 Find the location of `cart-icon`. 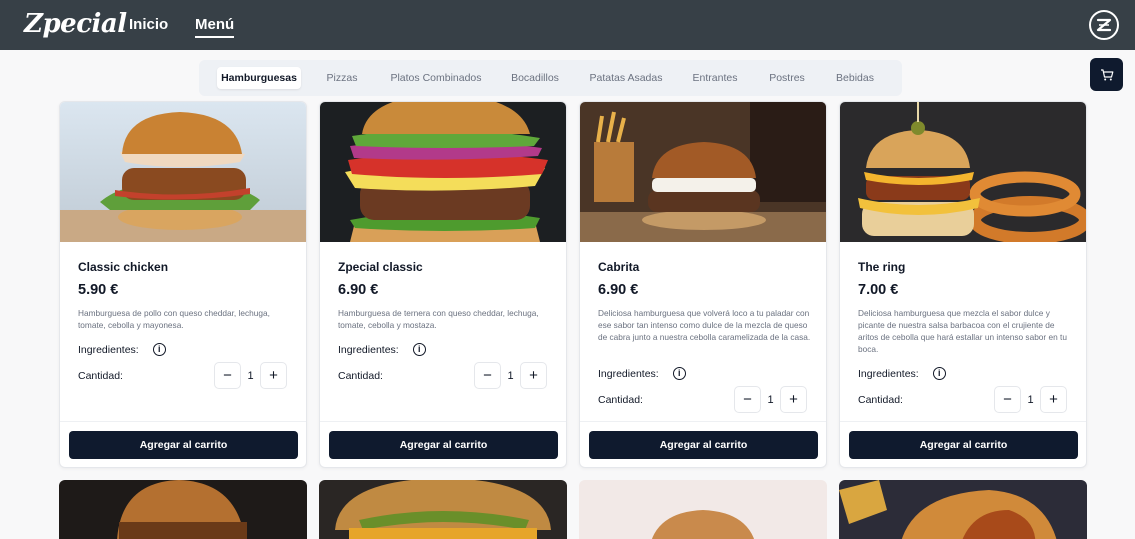

cart-icon is located at coordinates (1106, 74).